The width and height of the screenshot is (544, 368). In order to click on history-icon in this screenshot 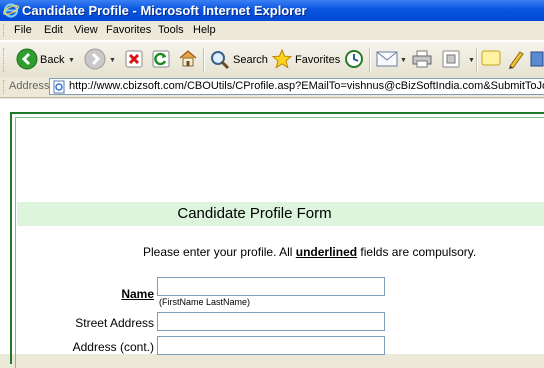, I will do `click(354, 59)`.